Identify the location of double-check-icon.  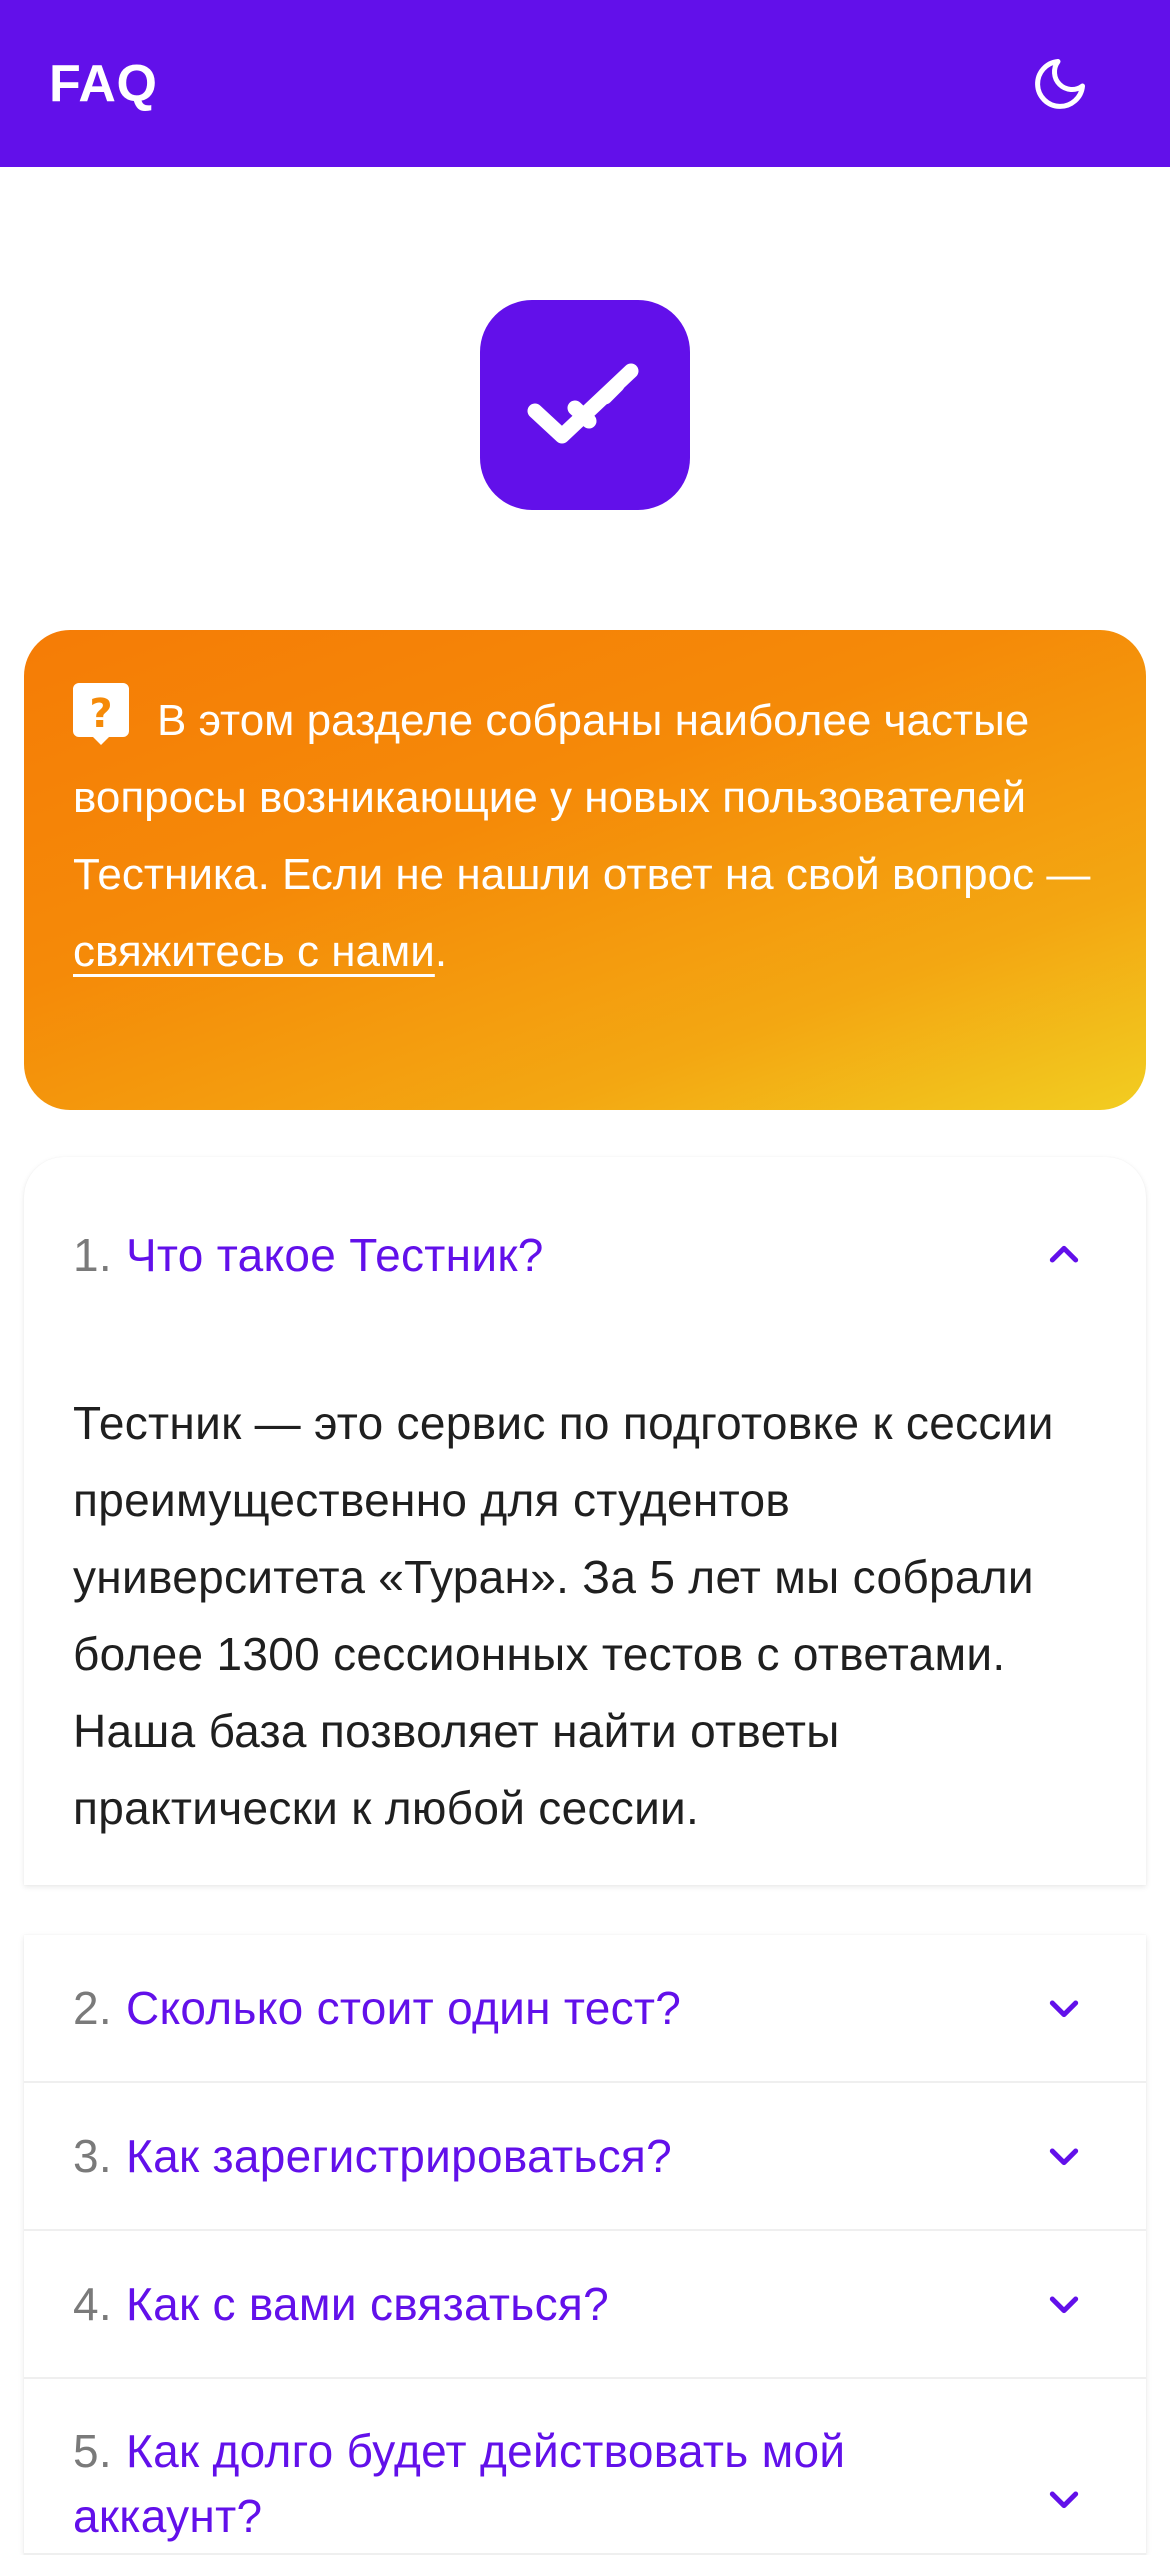
(583, 403).